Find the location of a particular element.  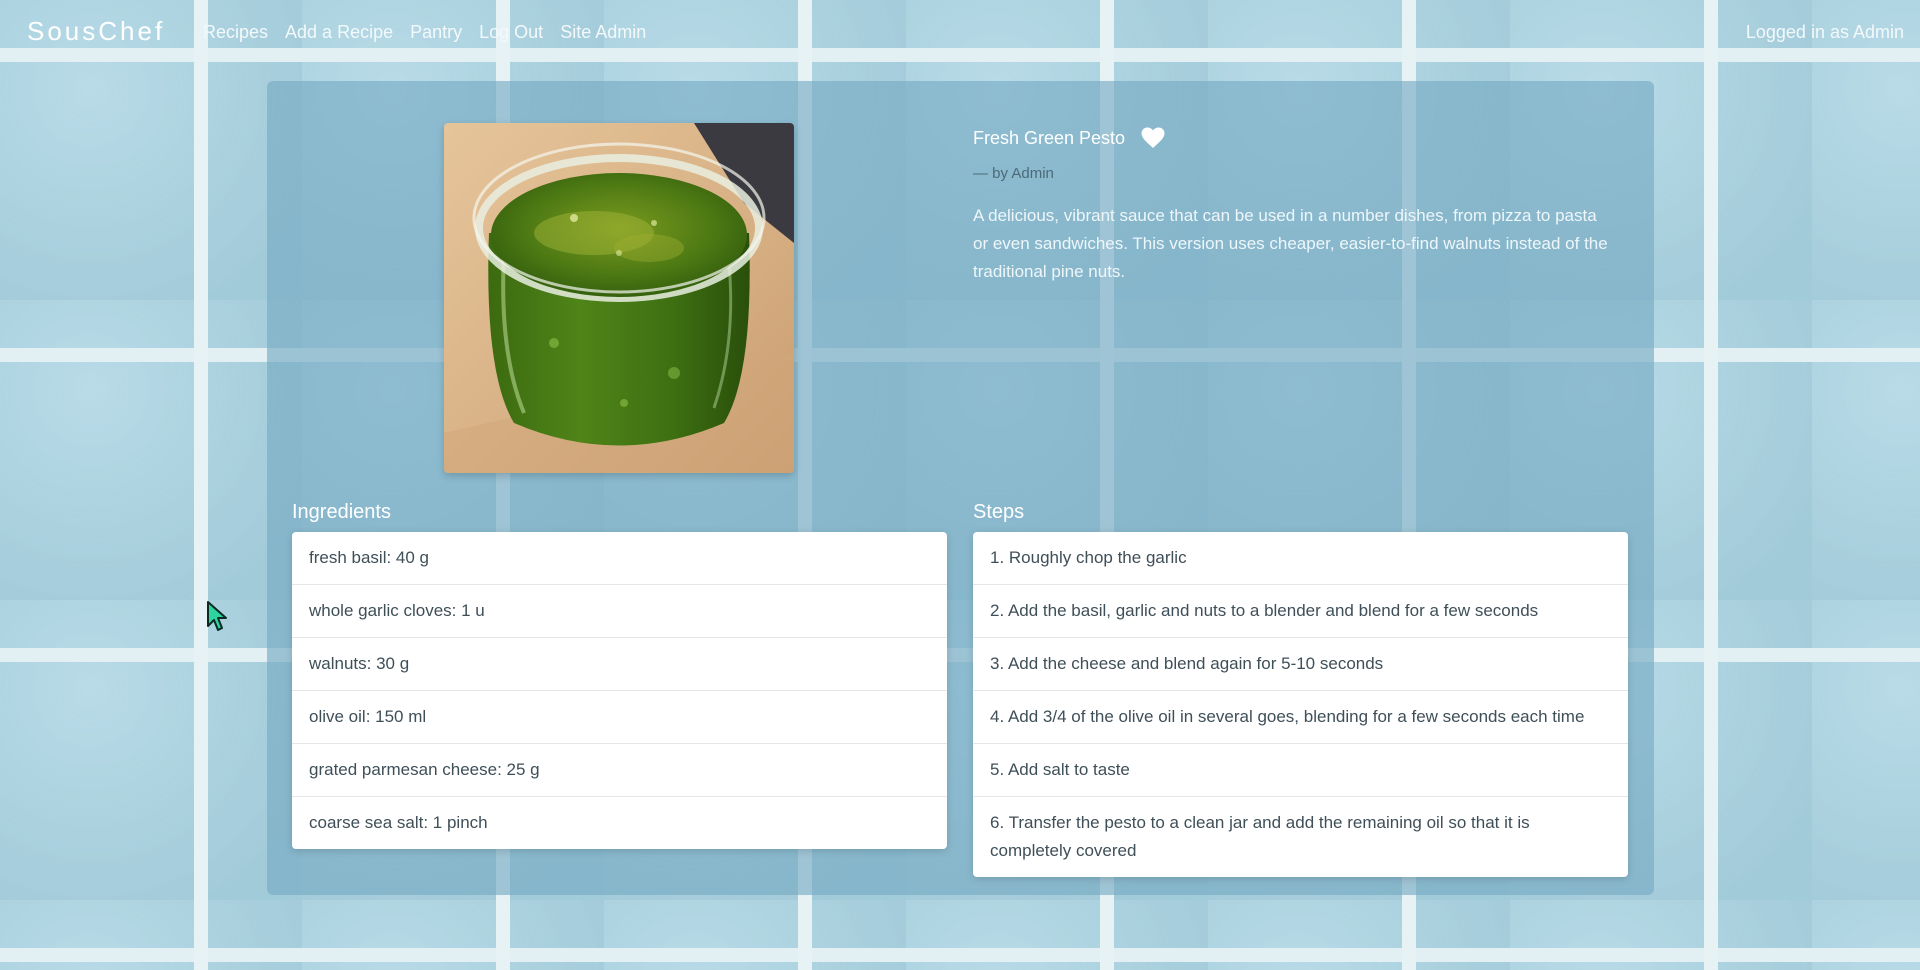

nav-link-recipes: Recipes is located at coordinates (235, 32).